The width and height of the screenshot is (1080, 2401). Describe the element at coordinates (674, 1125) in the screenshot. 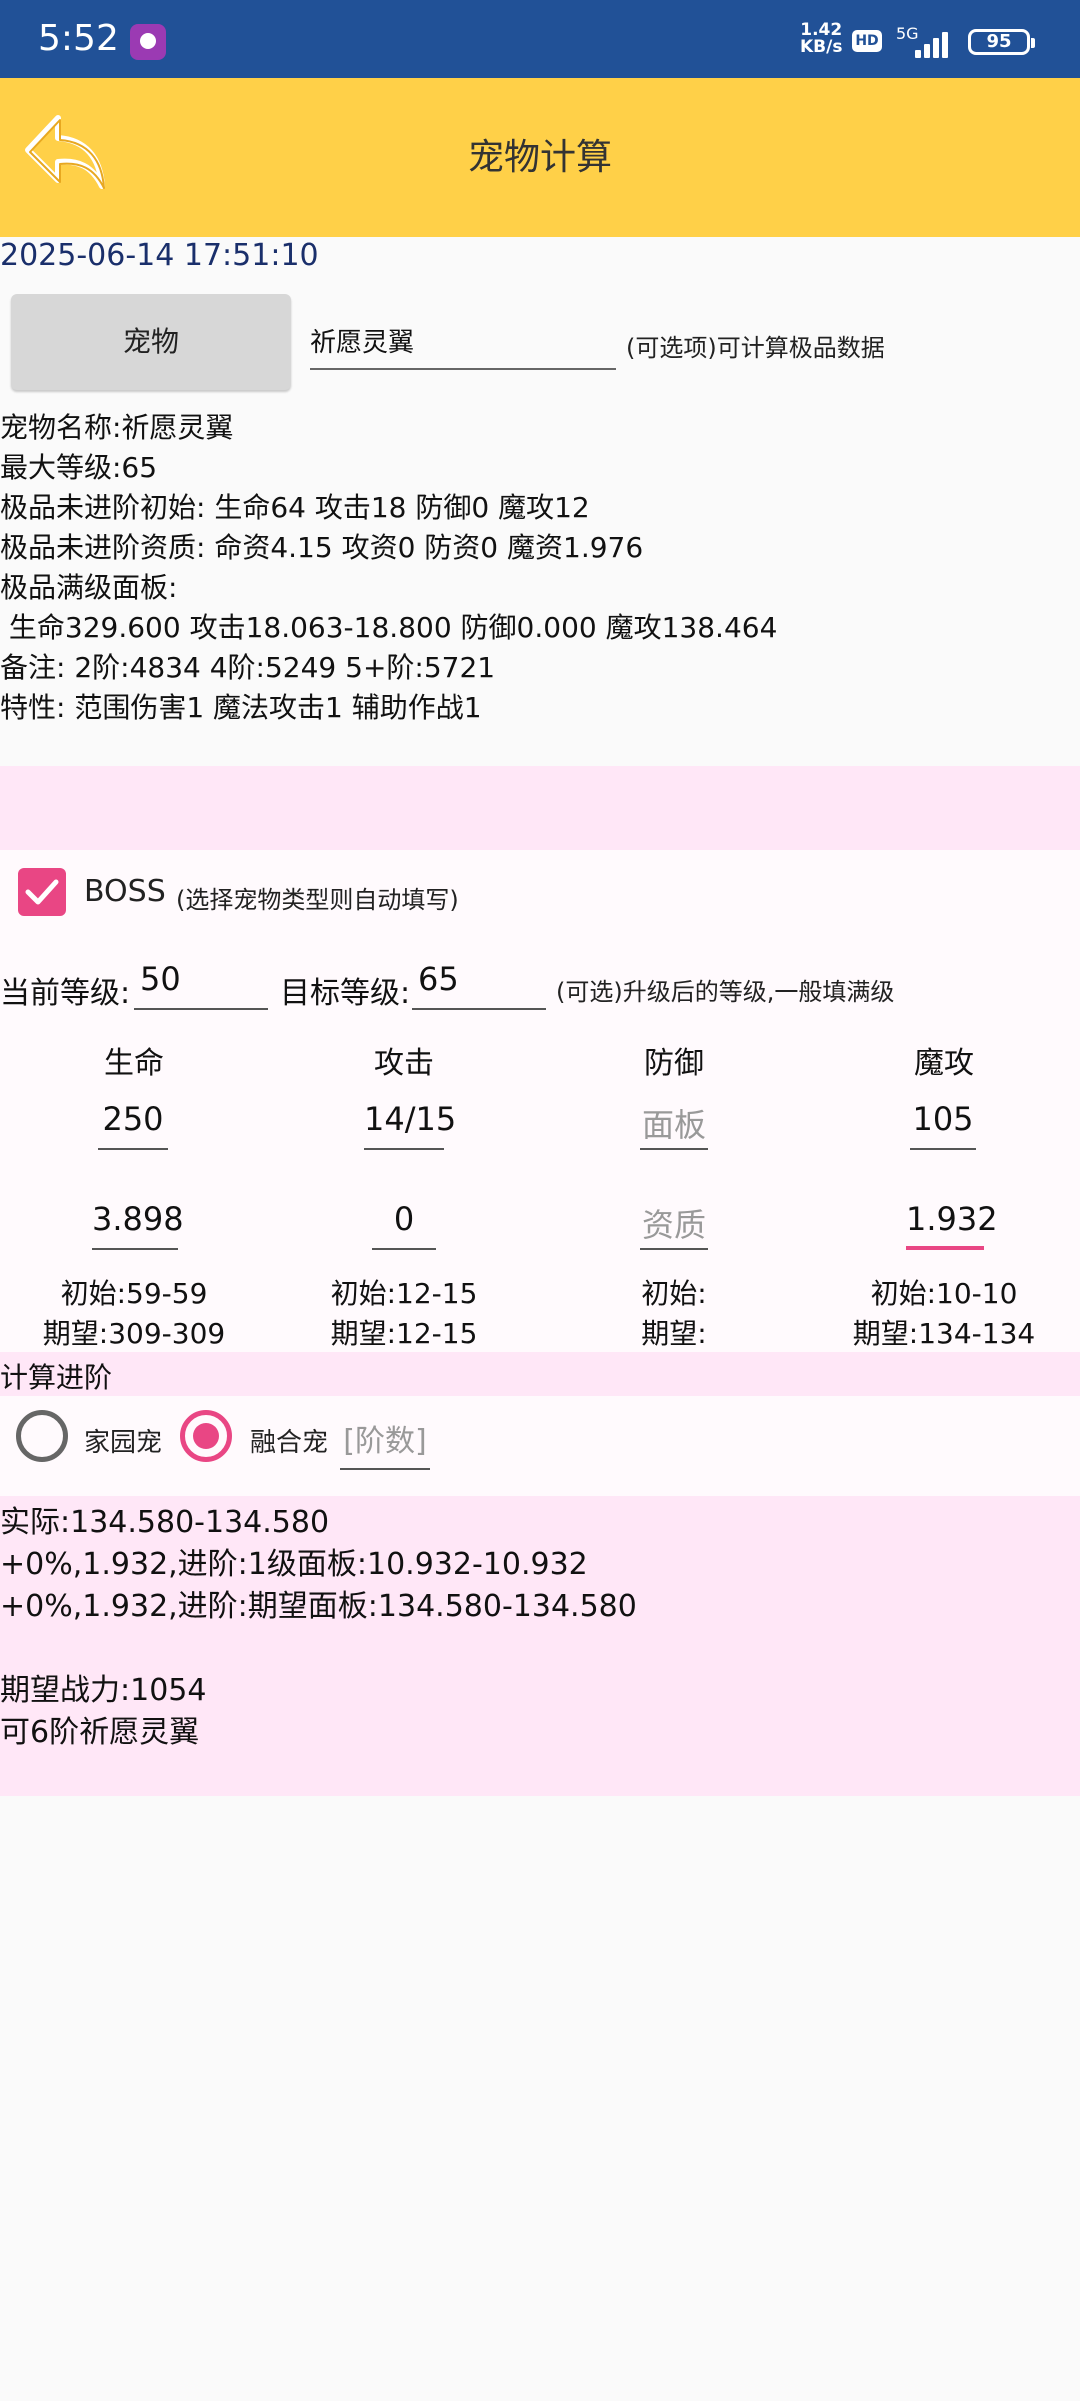

I see `defense-panel-input: 面板` at that location.